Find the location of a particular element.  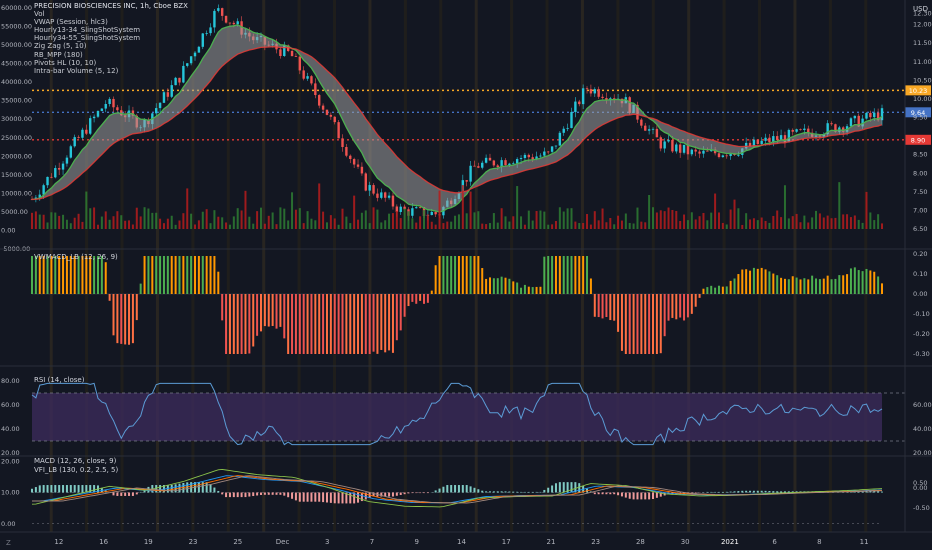

chart-title: PRECISION BIOSCIENCES INC, 1h, Cboe BZX is located at coordinates (111, 6).